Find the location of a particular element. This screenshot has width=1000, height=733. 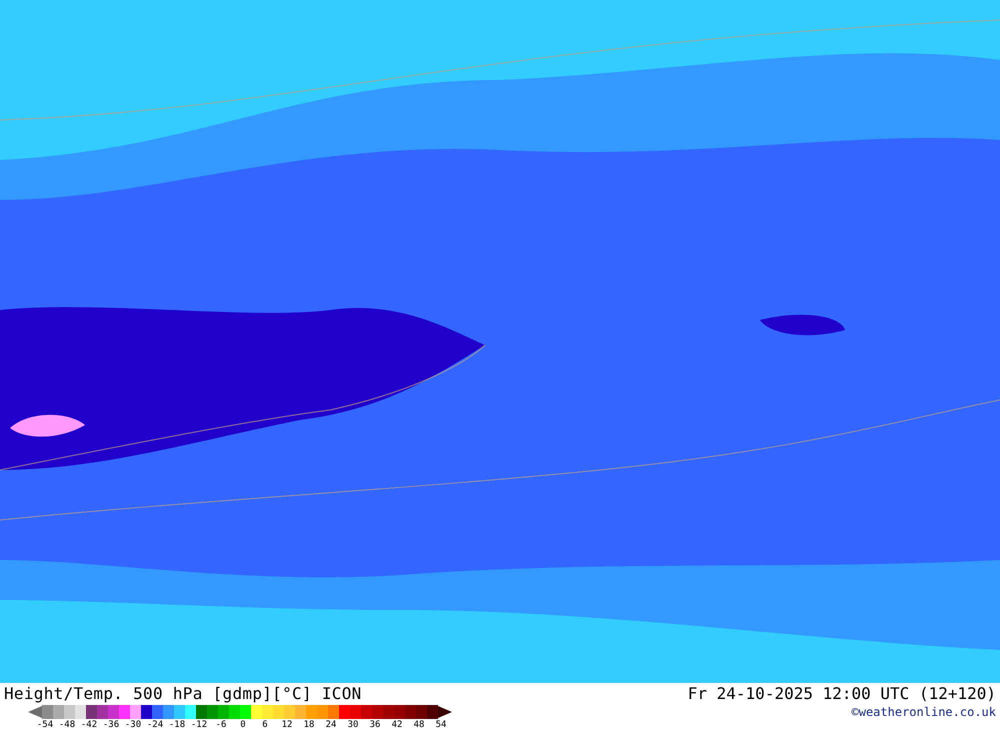

scale-tick-label: 24 is located at coordinates (331, 725).